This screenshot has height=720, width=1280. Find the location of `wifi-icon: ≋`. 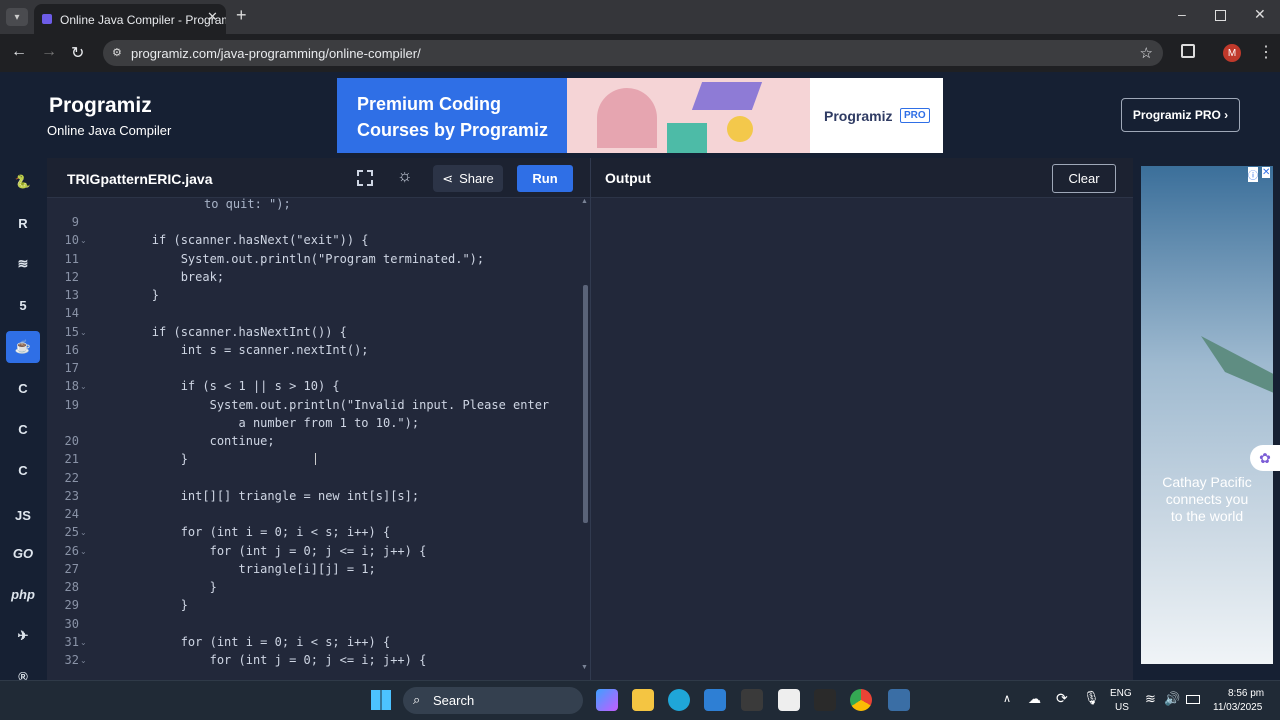

wifi-icon: ≋ is located at coordinates (1150, 699).